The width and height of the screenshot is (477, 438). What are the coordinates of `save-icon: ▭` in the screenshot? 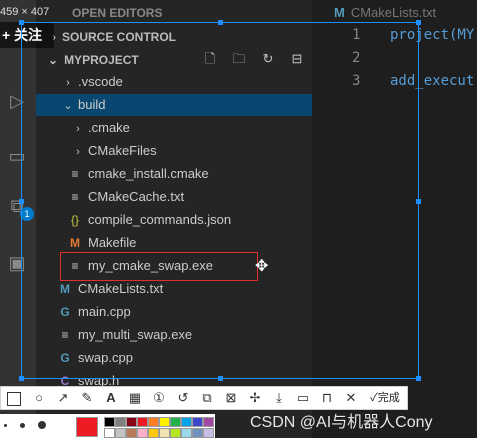 It's located at (303, 398).